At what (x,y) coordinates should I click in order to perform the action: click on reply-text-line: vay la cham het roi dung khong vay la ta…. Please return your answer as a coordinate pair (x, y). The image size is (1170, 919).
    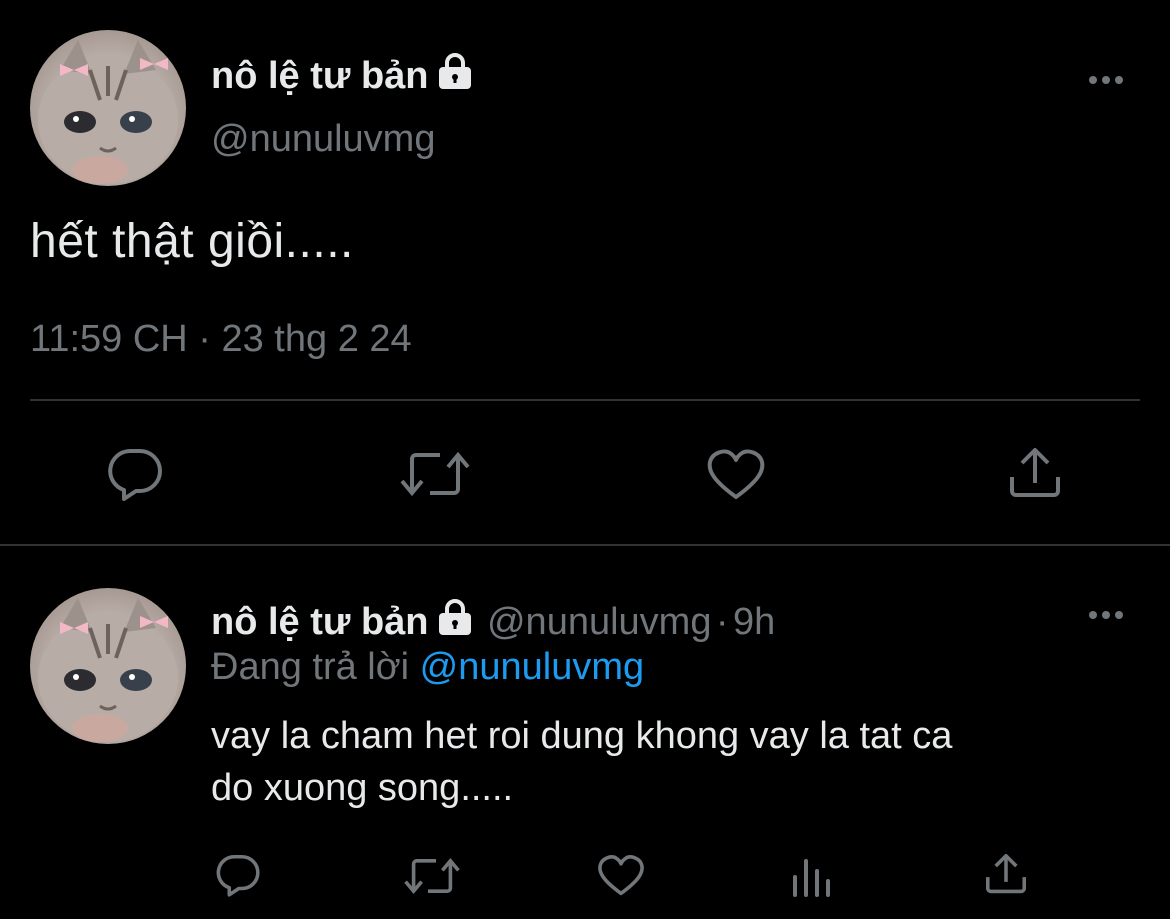
    Looking at the image, I should click on (582, 736).